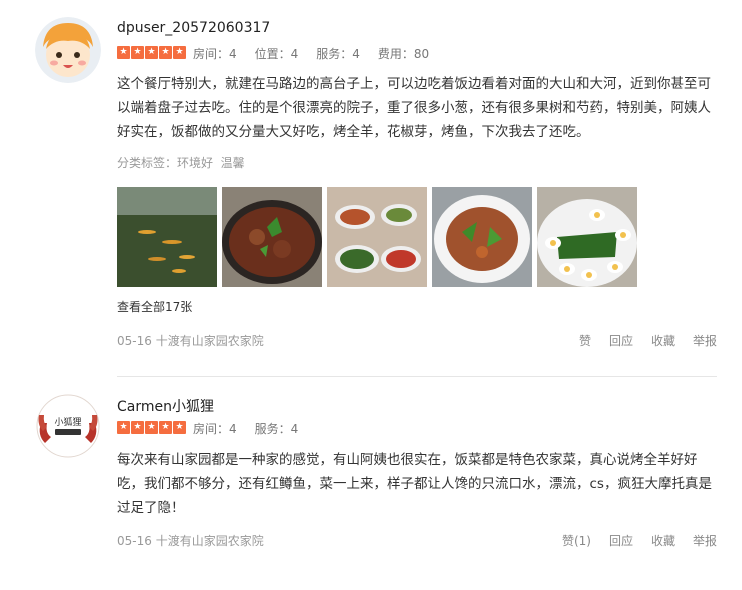 The height and width of the screenshot is (590, 742). I want to click on eggs-greens-photo, so click(587, 237).